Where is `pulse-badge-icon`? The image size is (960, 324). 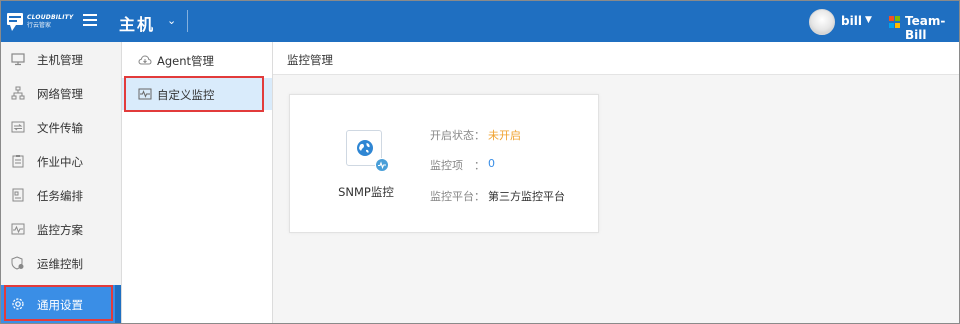
pulse-badge-icon is located at coordinates (382, 165).